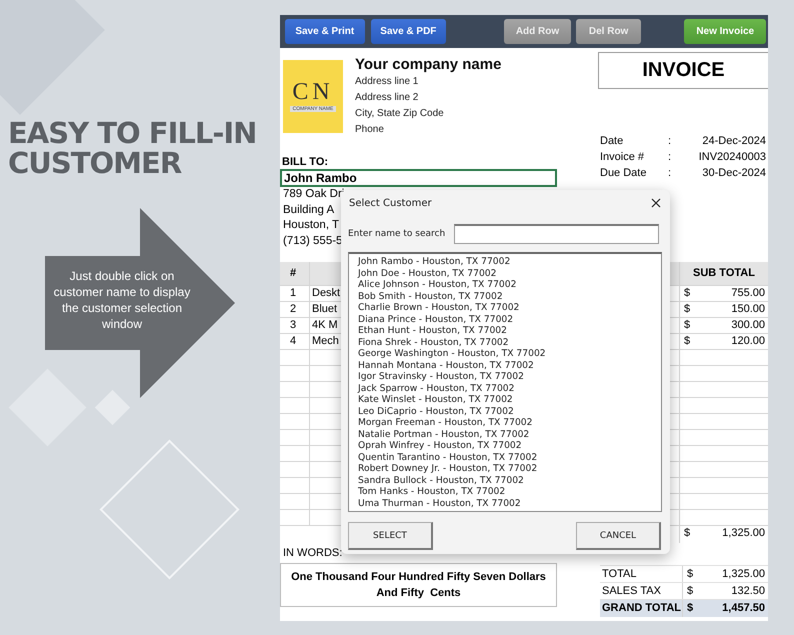  Describe the element at coordinates (452, 354) in the screenshot. I see `customer-list-item: George Washington - Houston, TX 77002` at that location.